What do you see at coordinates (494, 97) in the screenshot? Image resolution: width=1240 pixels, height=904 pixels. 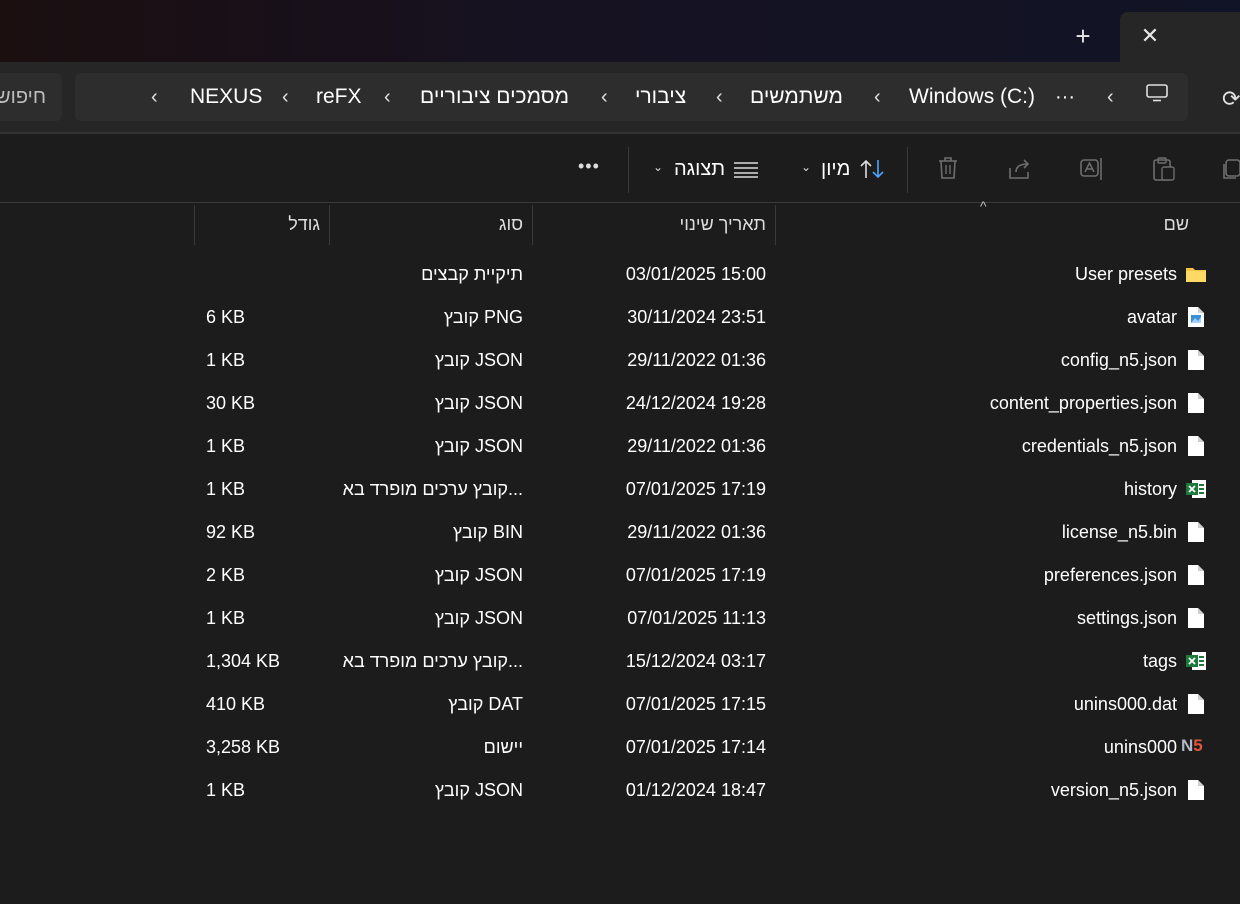 I see `breadcrumb-public-documents: מסמכים ציבוריים` at bounding box center [494, 97].